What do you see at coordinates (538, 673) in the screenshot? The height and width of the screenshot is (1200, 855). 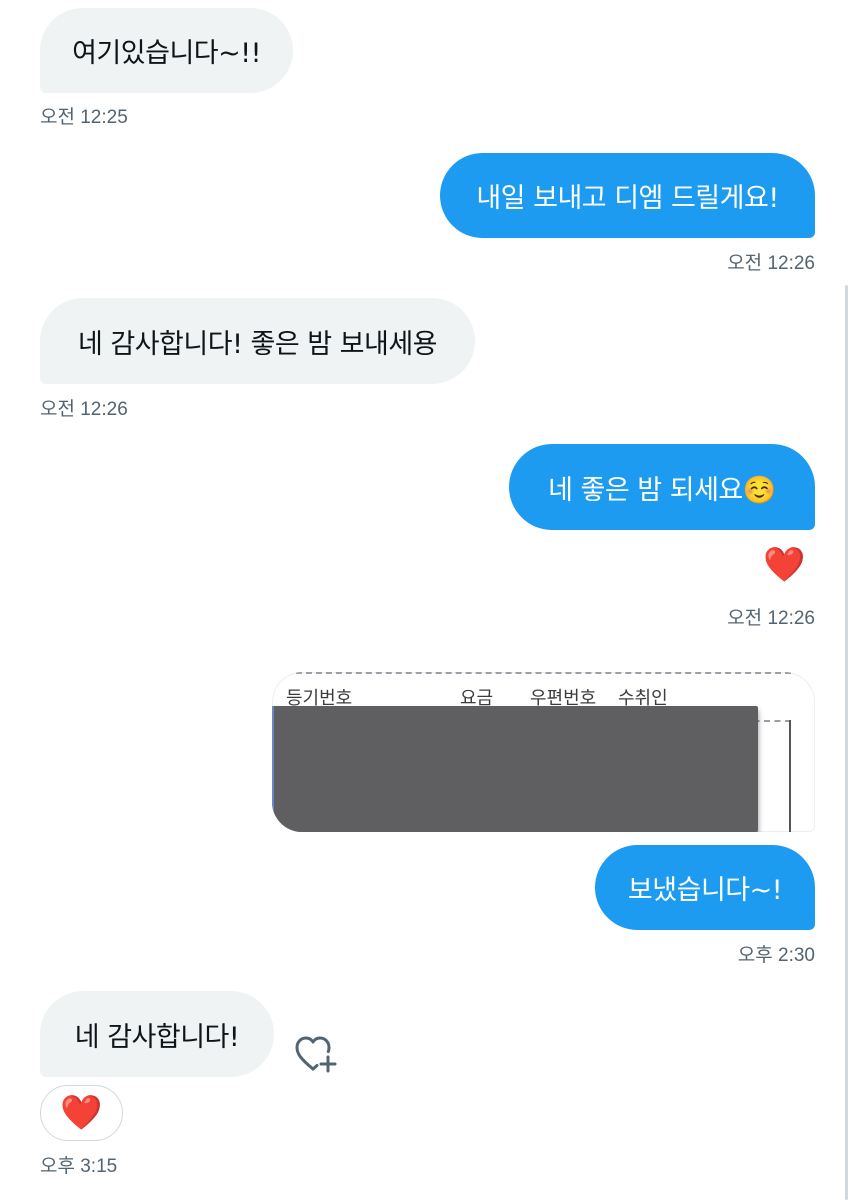 I see `receipt-divider` at bounding box center [538, 673].